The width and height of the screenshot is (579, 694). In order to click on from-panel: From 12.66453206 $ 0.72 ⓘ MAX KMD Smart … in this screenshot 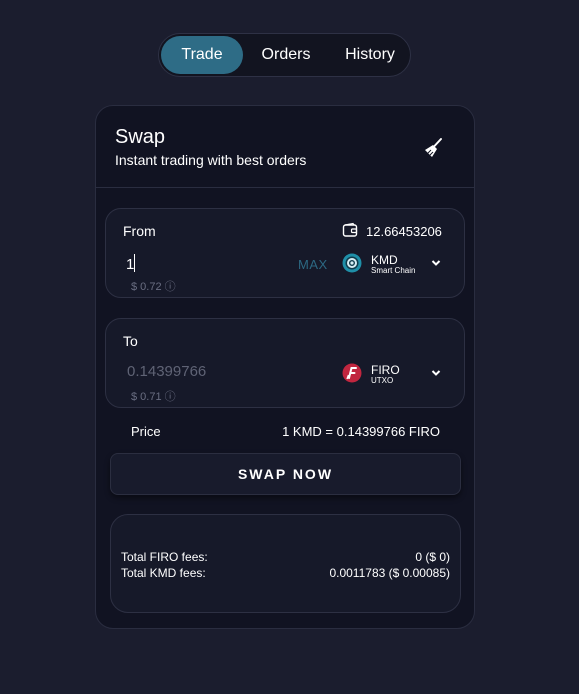, I will do `click(285, 253)`.